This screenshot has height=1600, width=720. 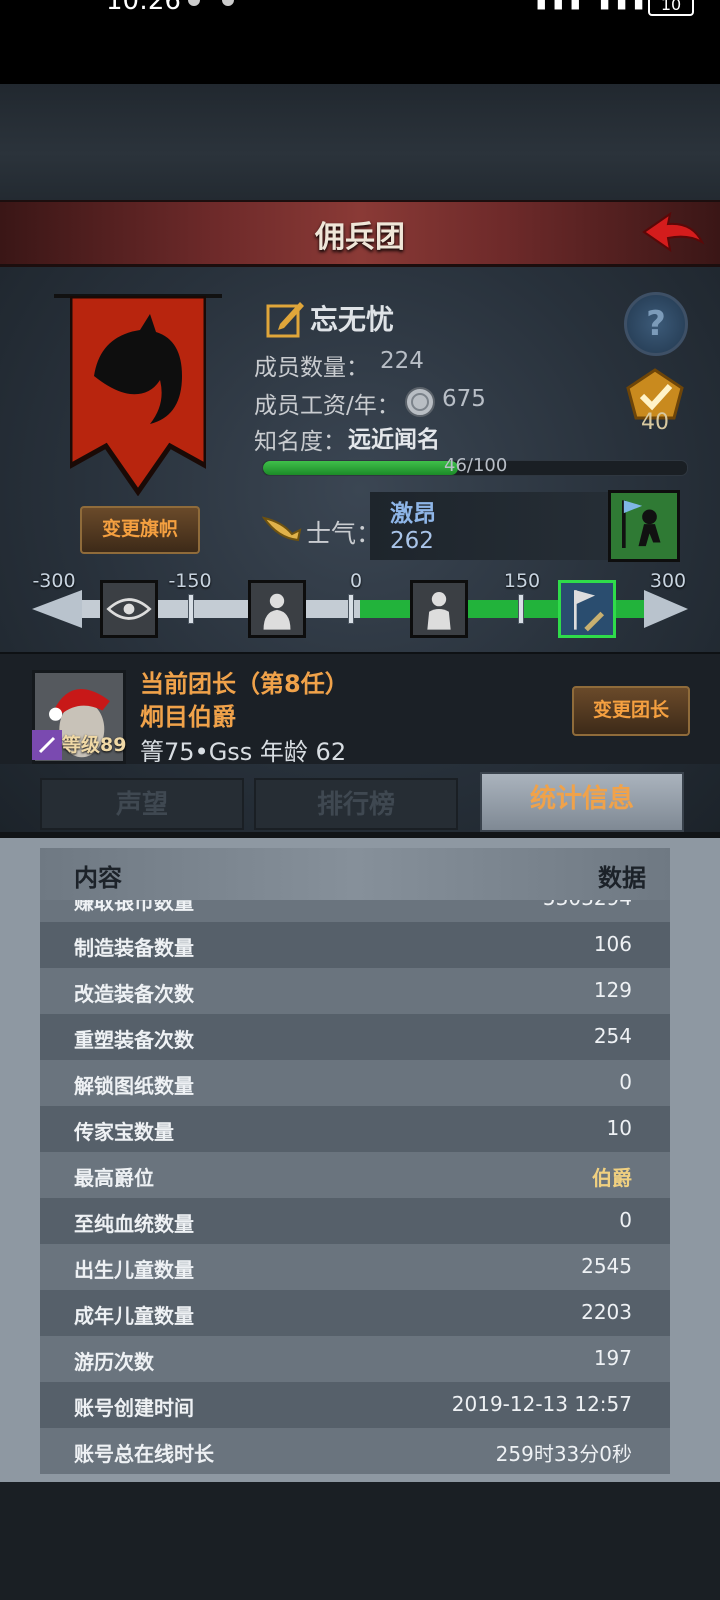 I want to click on table-row: 出生儿童数量 2545, so click(x=355, y=1267).